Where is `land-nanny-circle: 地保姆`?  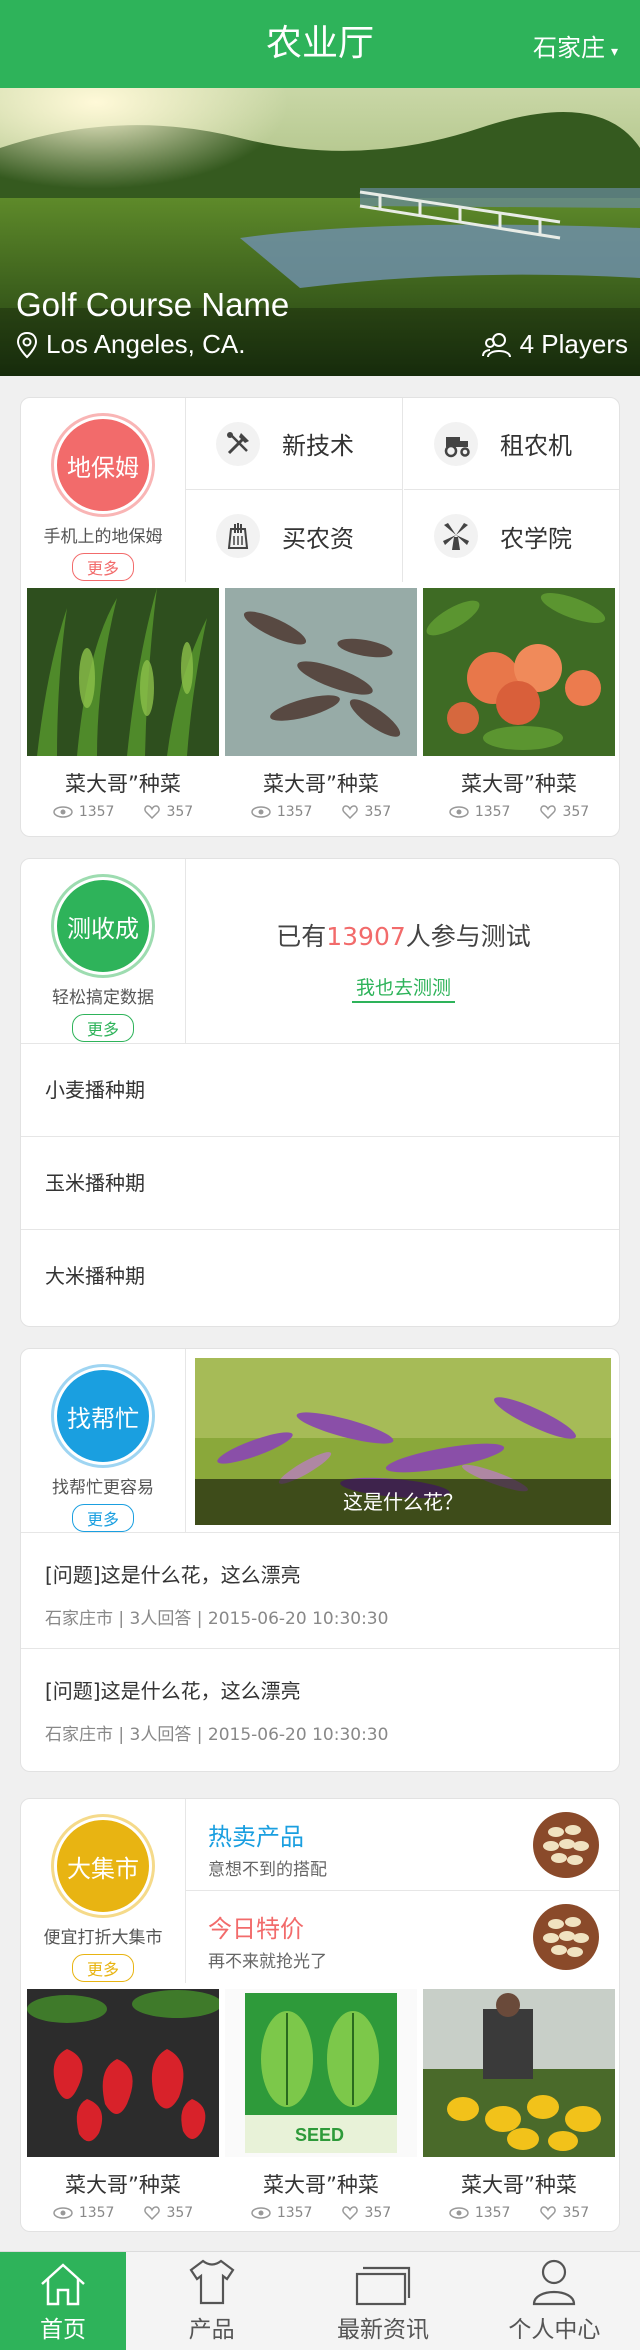
land-nanny-circle: 地保姆 is located at coordinates (103, 465).